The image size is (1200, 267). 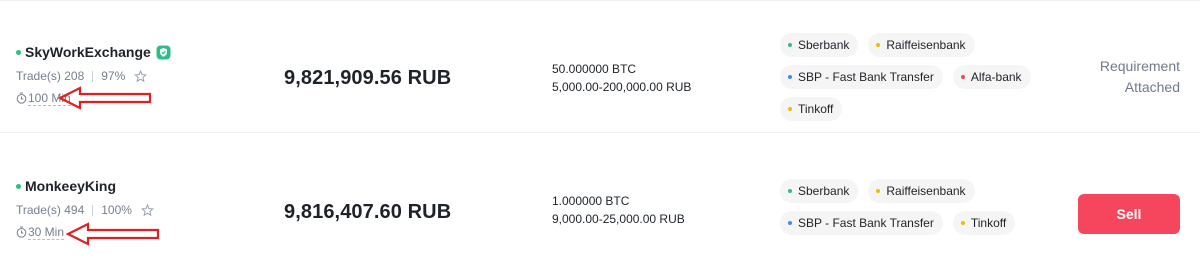 What do you see at coordinates (618, 210) in the screenshot?
I see `ad-limits: 1.000000 BTC 9,000.00-25,000.00 RUB` at bounding box center [618, 210].